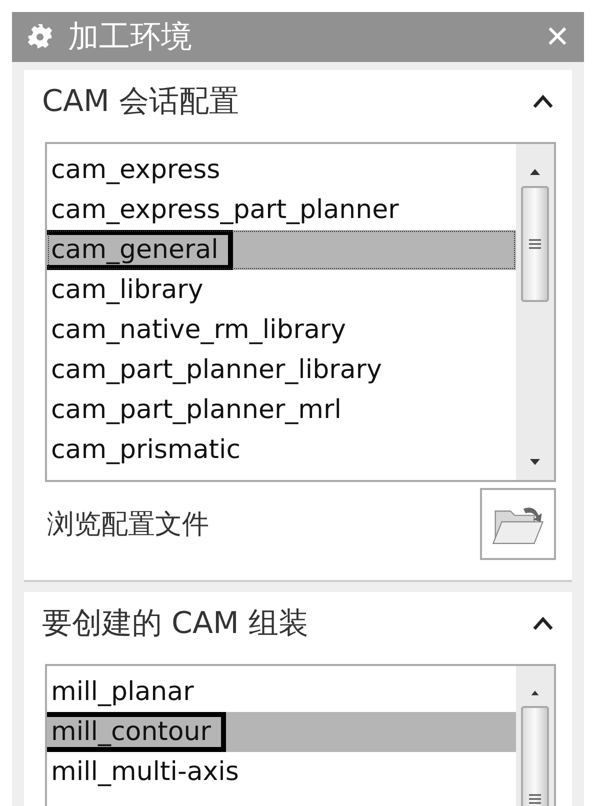 The image size is (596, 806). I want to click on section-title: 要创建的 CAM 组装, so click(175, 623).